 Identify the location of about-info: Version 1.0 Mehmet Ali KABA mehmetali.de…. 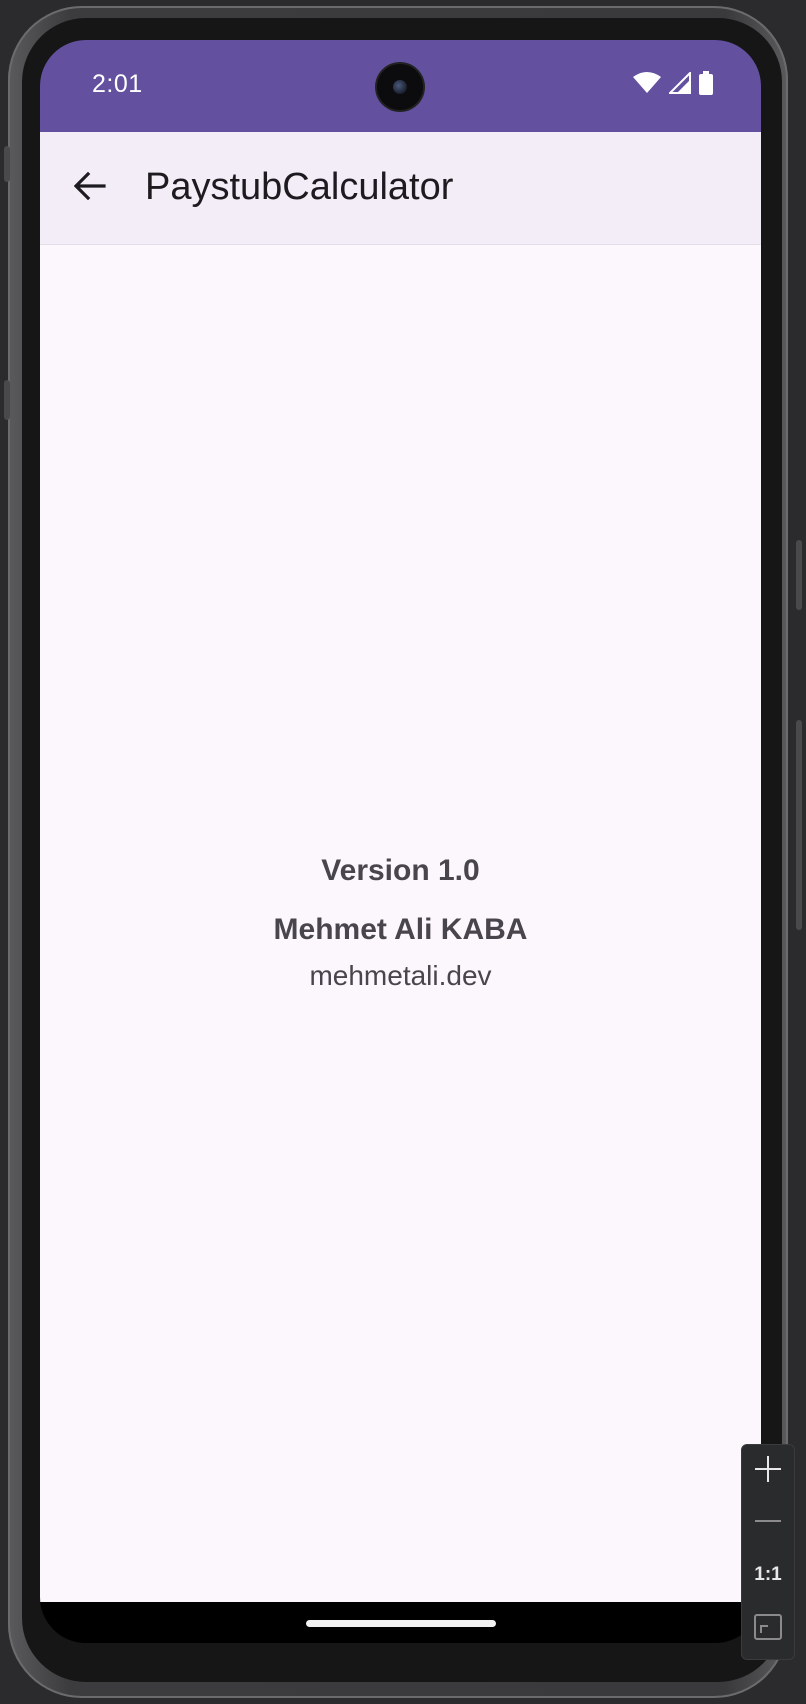
(400, 922).